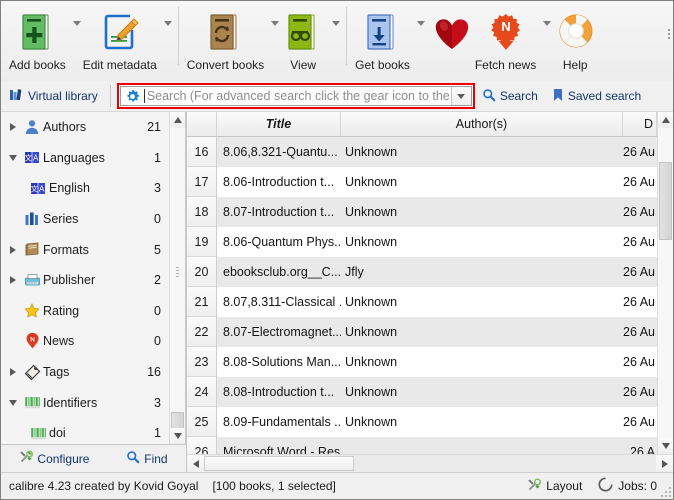  I want to click on book-list-vertical-scrollbar, so click(665, 283).